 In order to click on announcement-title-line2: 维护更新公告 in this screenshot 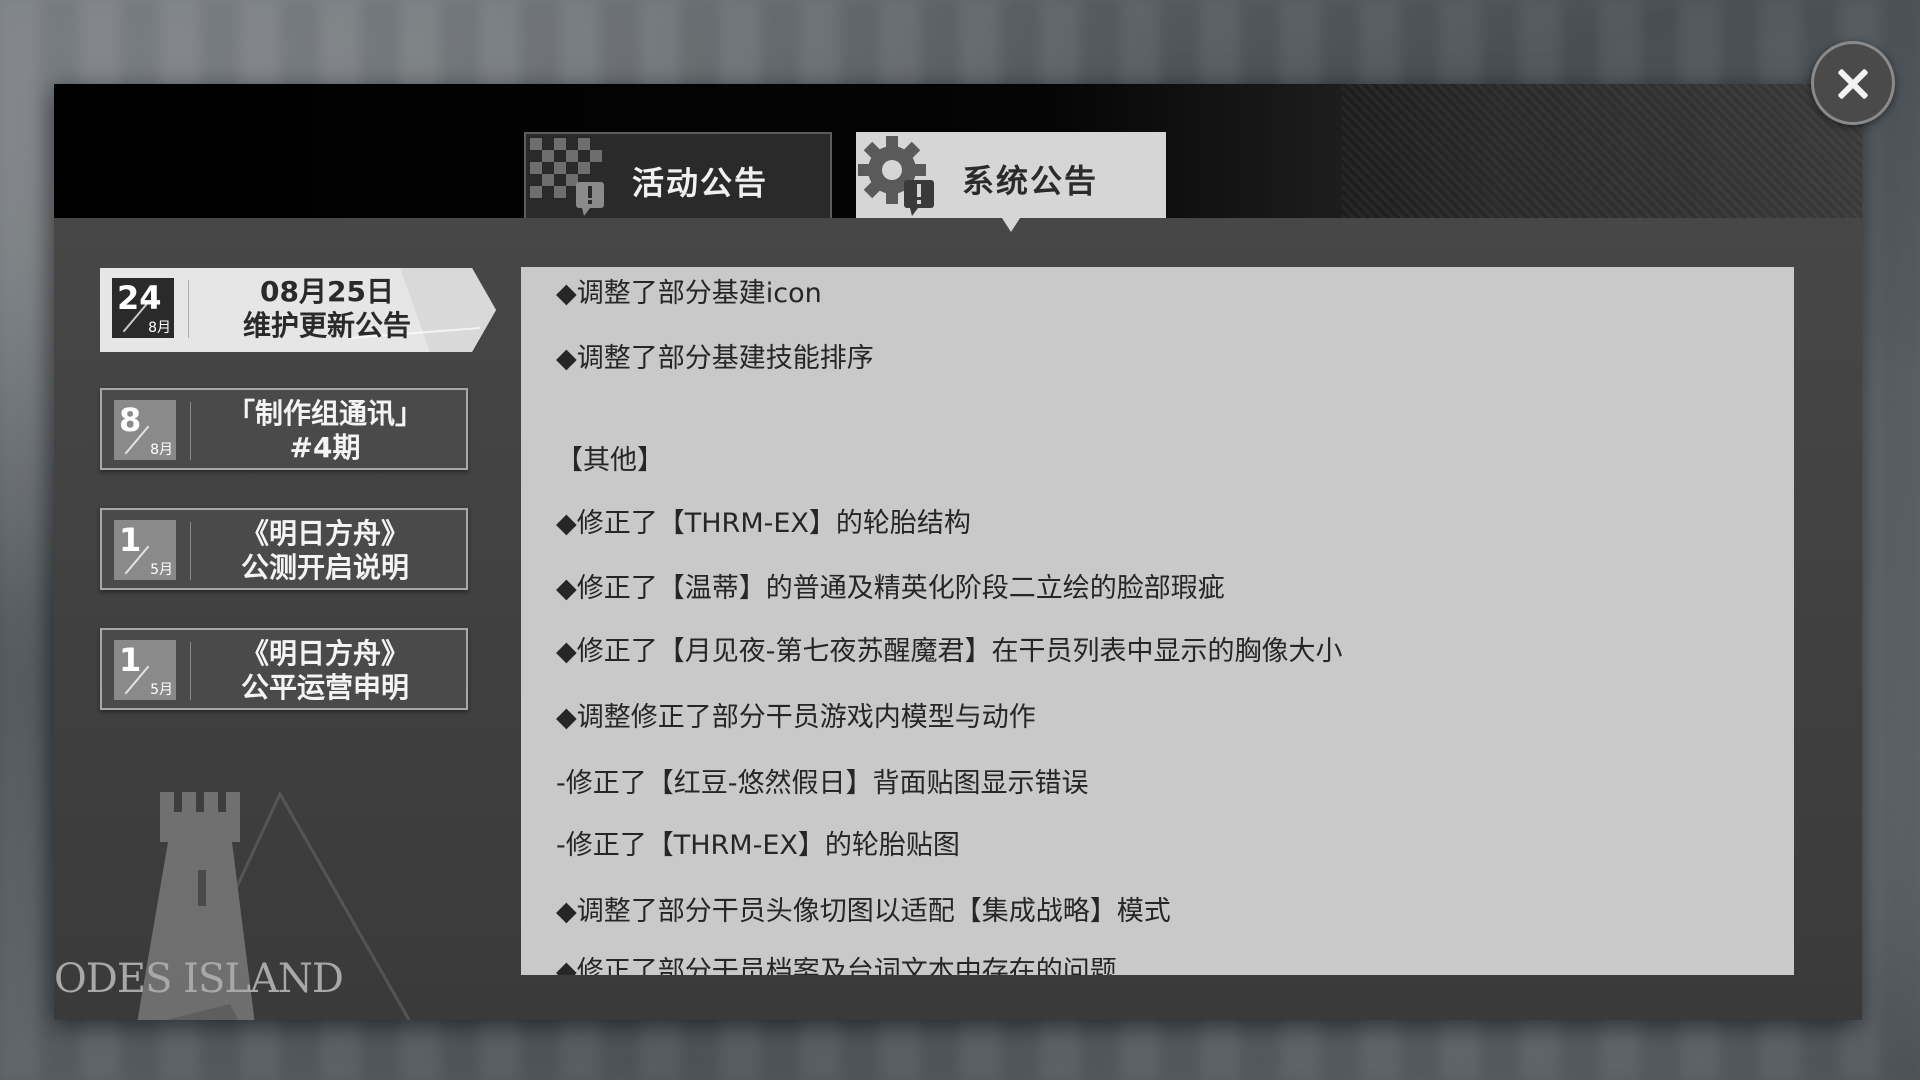, I will do `click(326, 325)`.